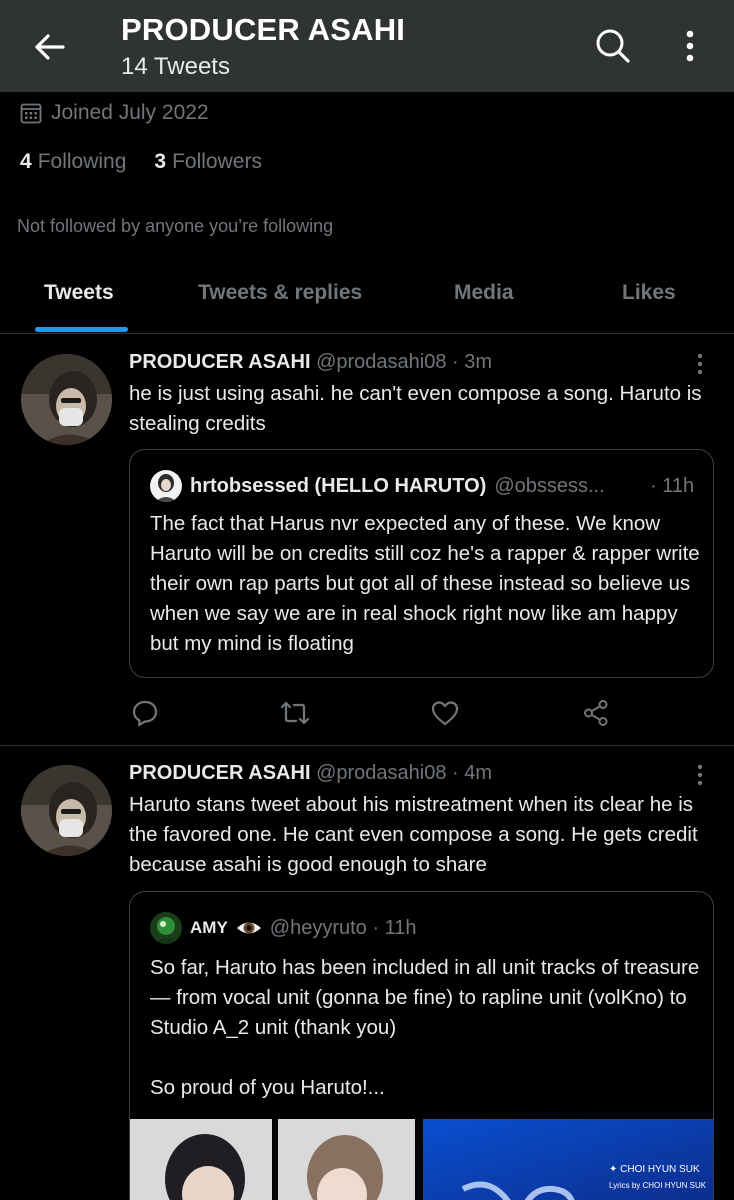 This screenshot has height=1200, width=734. What do you see at coordinates (272, 1159) in the screenshot?
I see `quoted-media-image` at bounding box center [272, 1159].